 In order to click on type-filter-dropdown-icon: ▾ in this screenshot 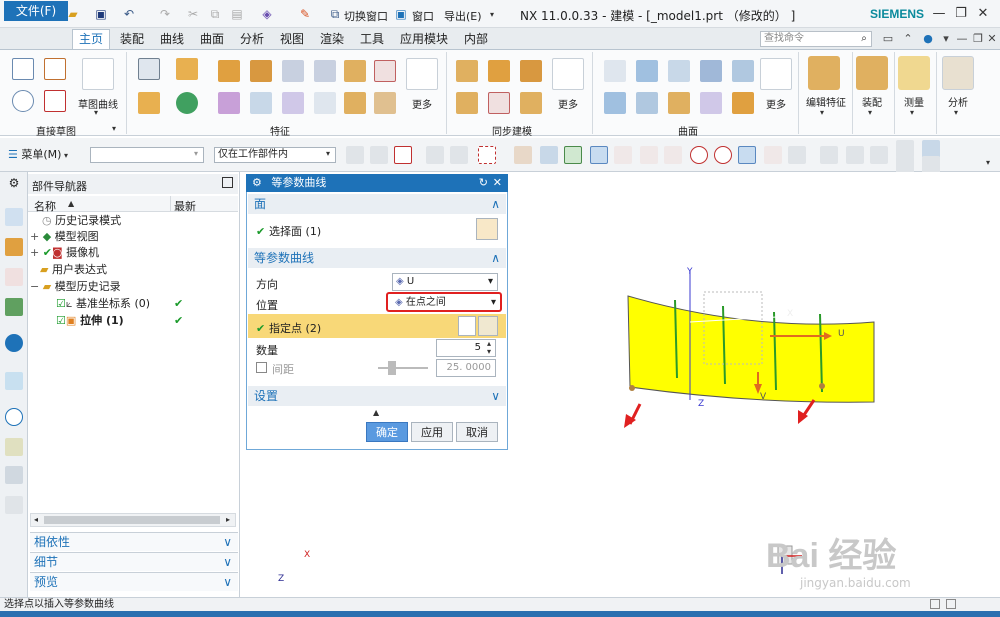, I will do `click(196, 153)`.